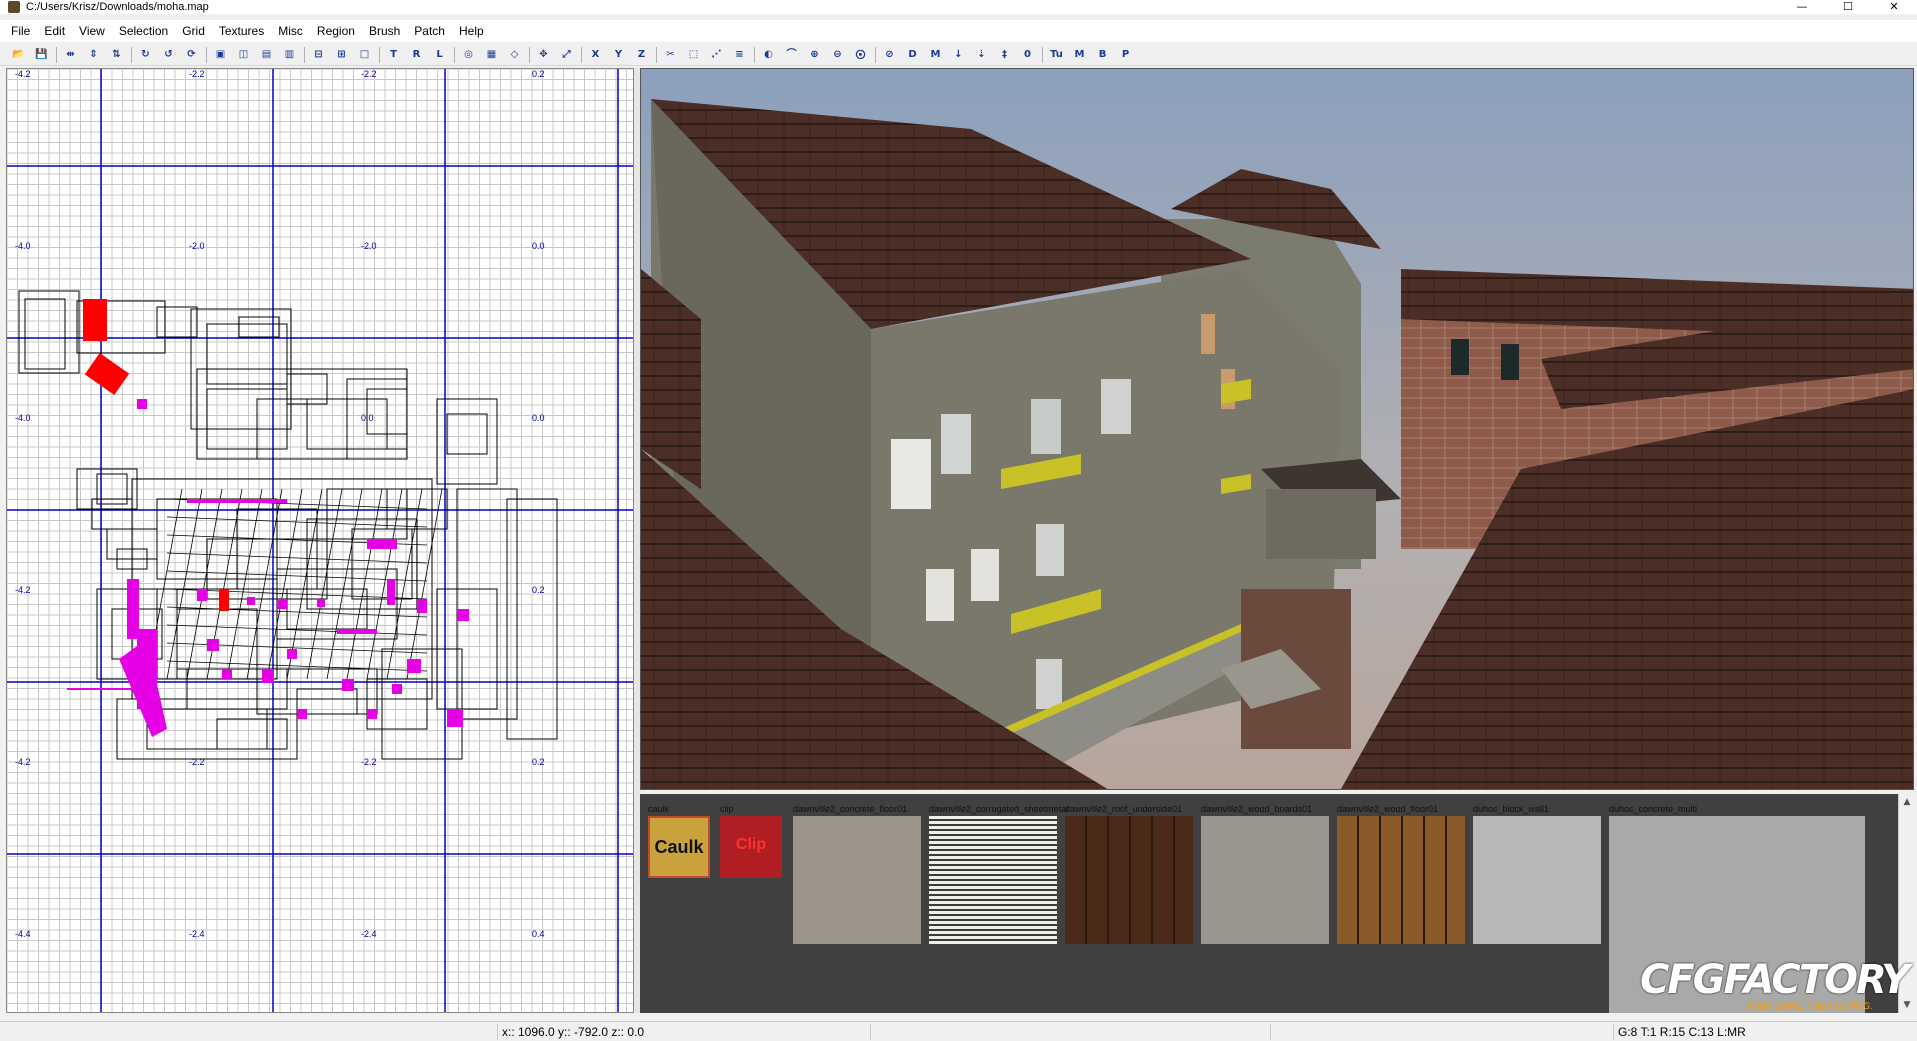 The width and height of the screenshot is (1917, 1041). Describe the element at coordinates (935, 54) in the screenshot. I see `mapinfo-icon: M` at that location.